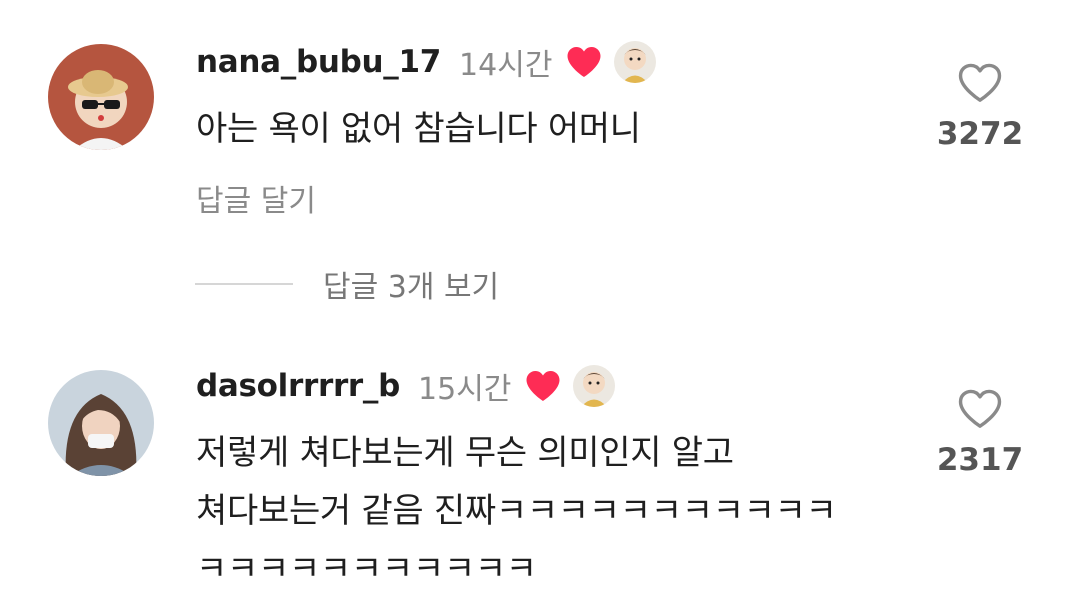 Image resolution: width=1080 pixels, height=600 pixels. I want to click on comment-line: 쳐다보는거 같음 진짜ㅋㅋㅋㅋㅋㅋㅋㅋㅋㅋㅋ, so click(516, 511).